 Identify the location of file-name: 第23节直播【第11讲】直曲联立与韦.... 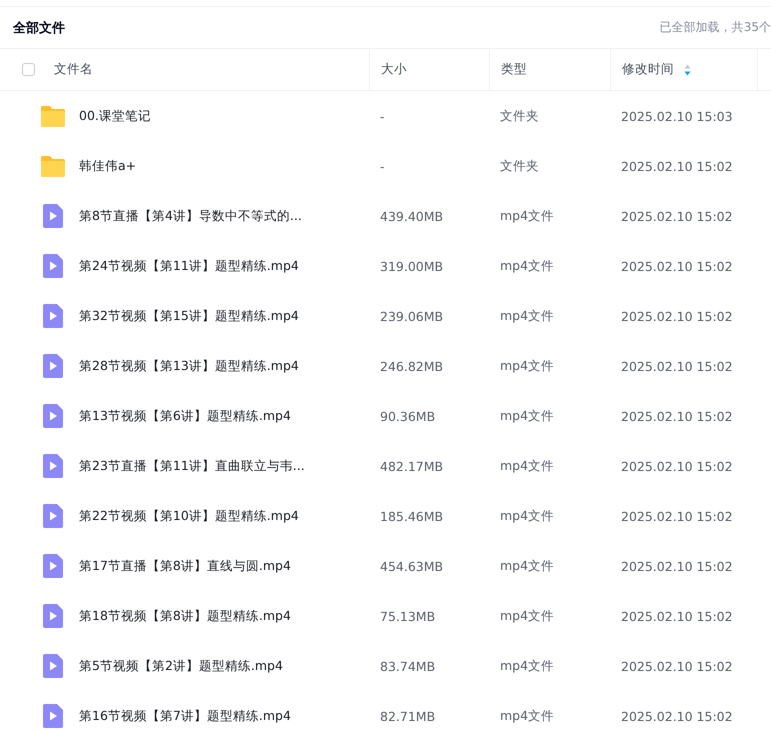
(192, 466).